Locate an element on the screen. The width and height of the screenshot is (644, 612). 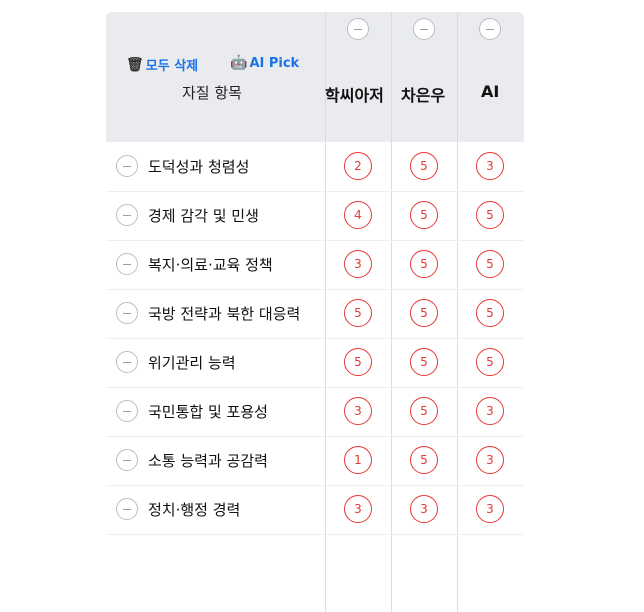
column-header-2: 차은우 is located at coordinates (423, 95).